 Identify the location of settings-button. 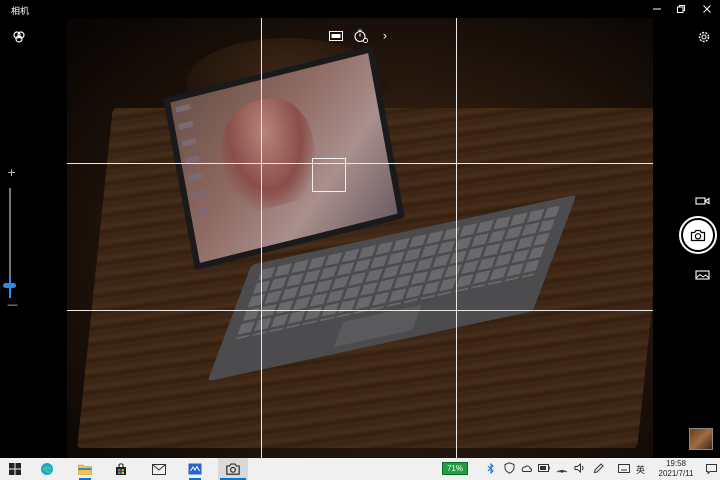
(704, 37).